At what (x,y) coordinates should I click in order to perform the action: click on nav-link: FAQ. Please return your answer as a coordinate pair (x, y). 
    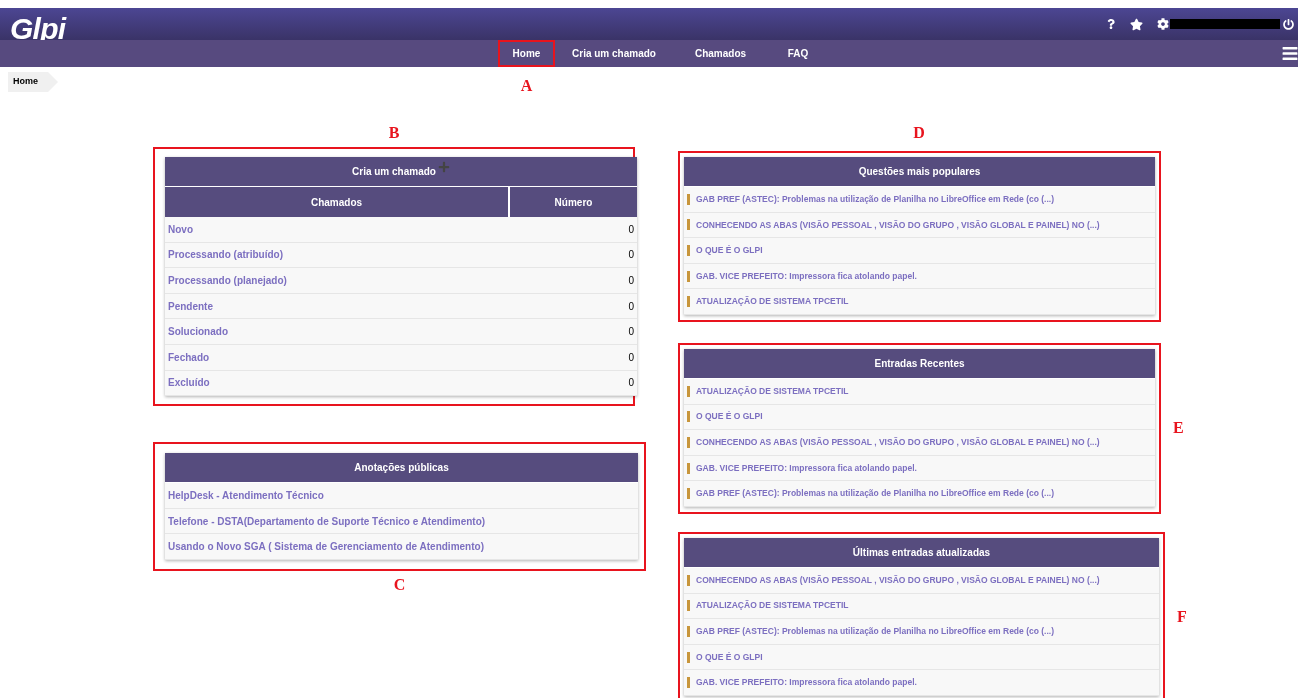
    Looking at the image, I should click on (798, 53).